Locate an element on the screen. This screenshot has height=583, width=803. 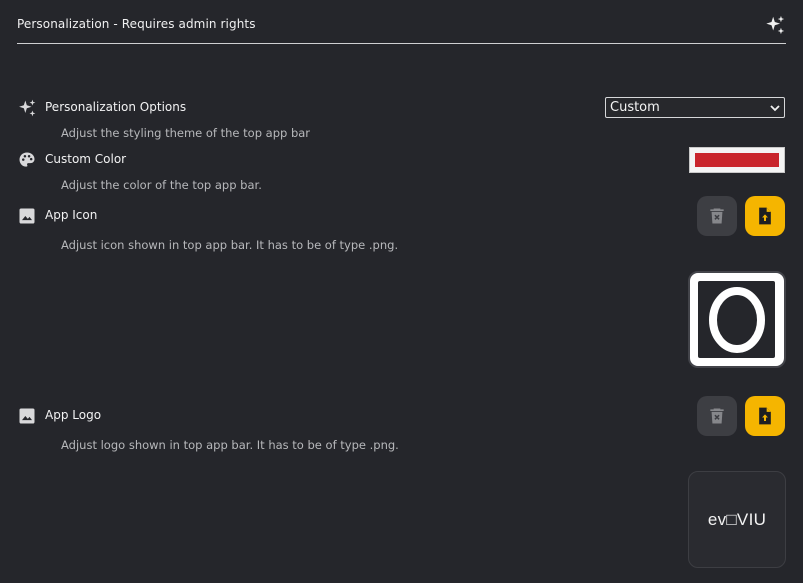
color-picker is located at coordinates (737, 160).